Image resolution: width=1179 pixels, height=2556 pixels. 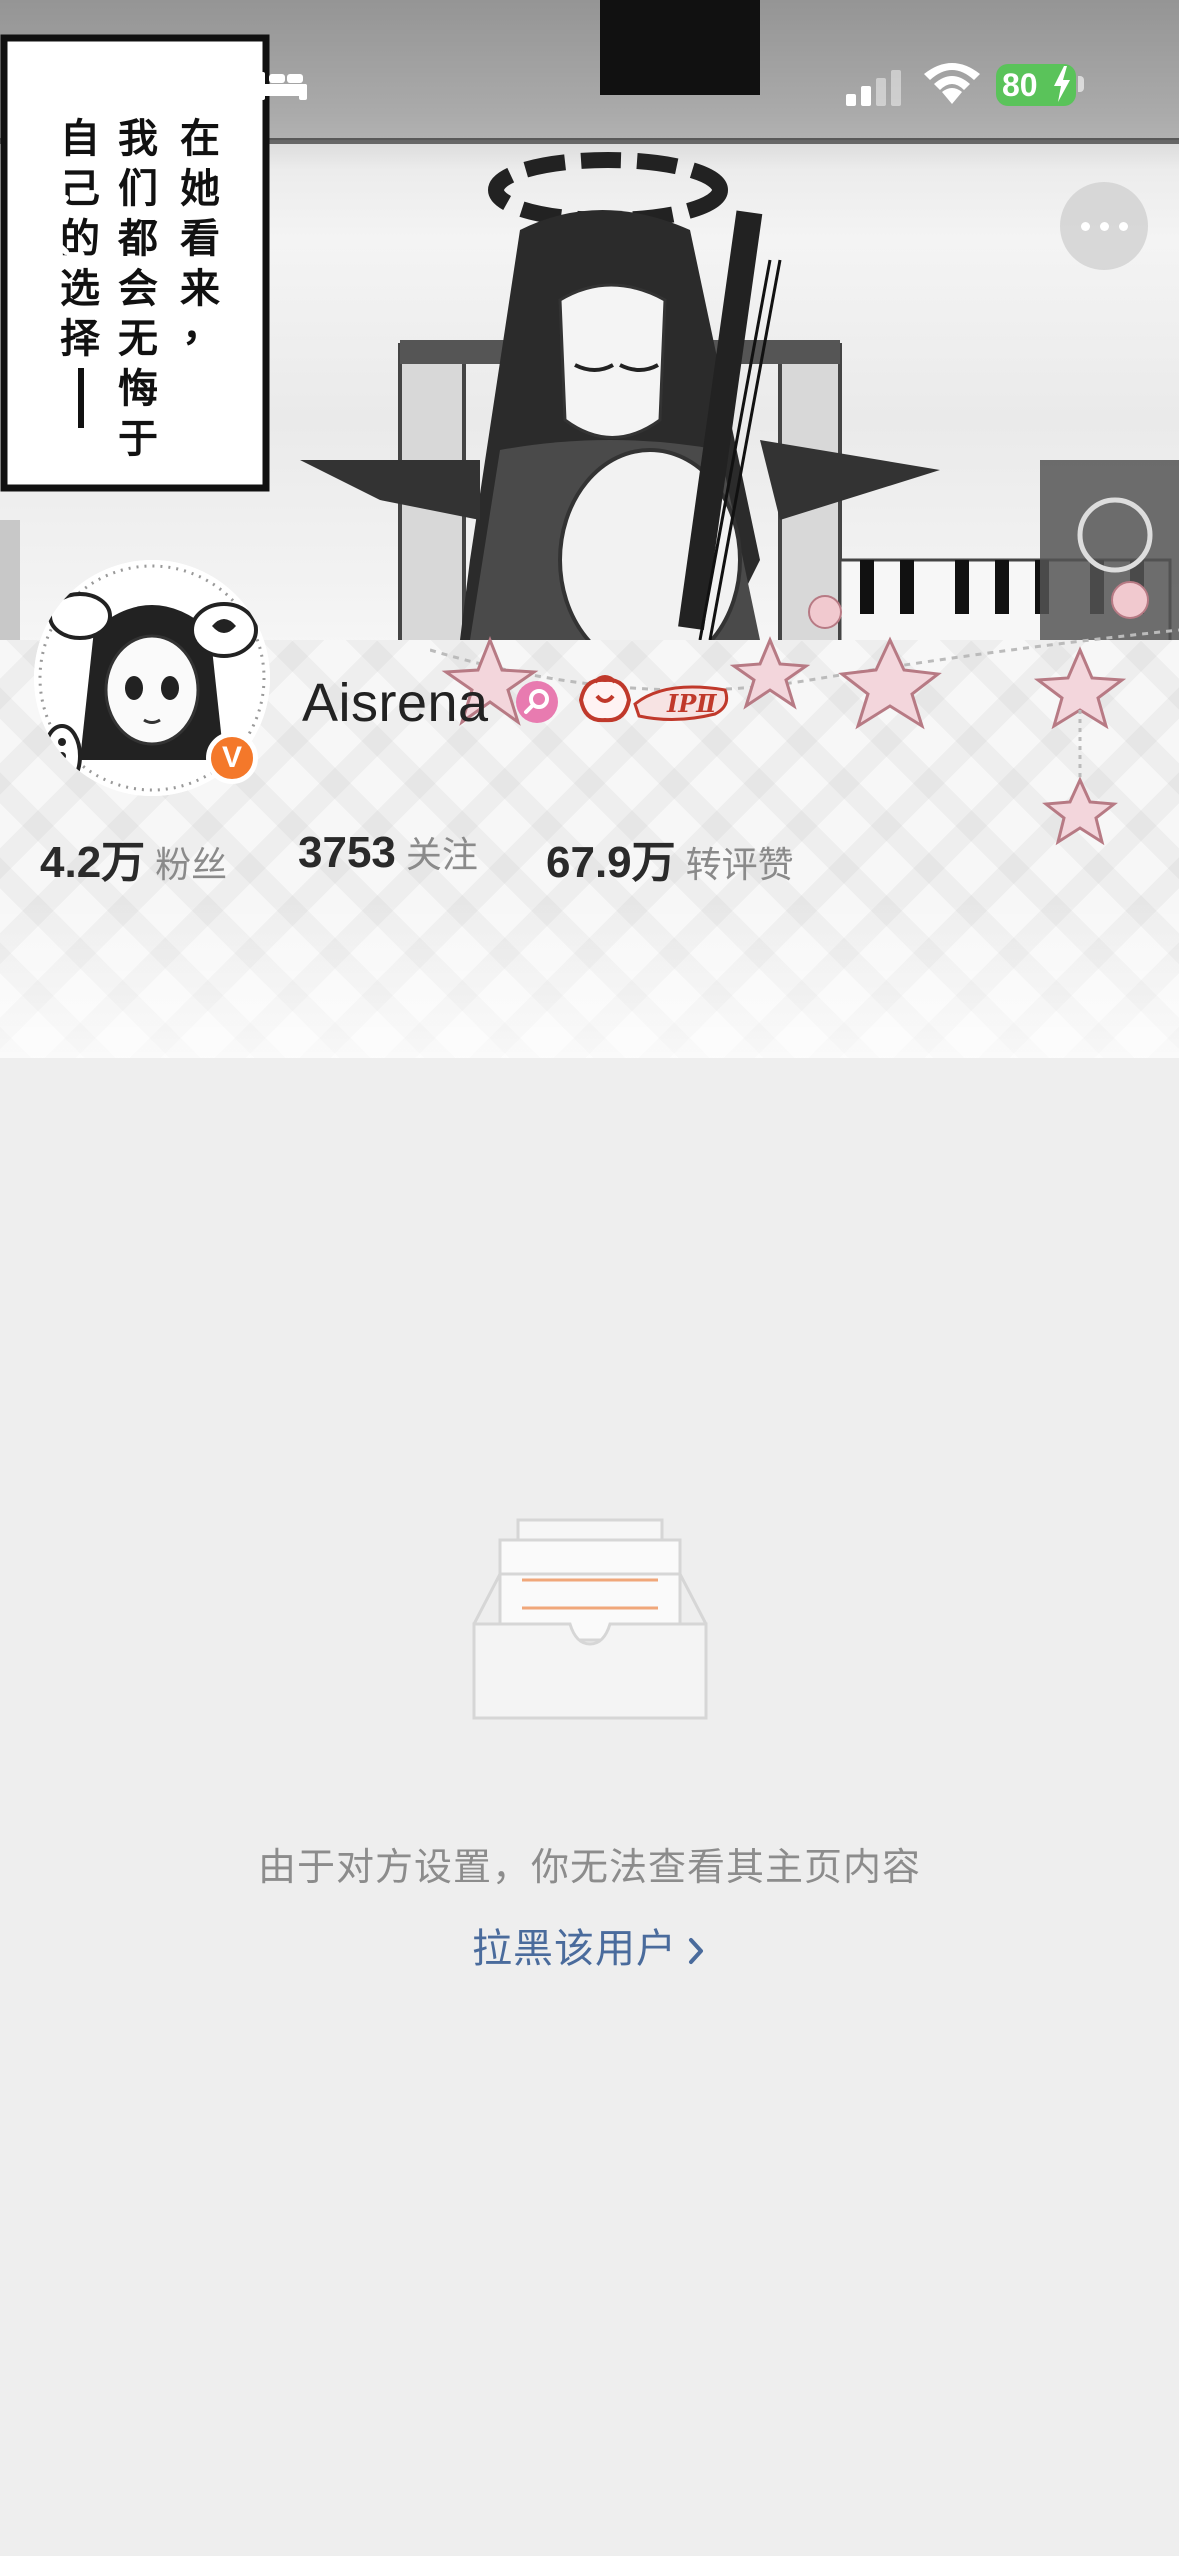 What do you see at coordinates (691, 703) in the screenshot?
I see `badge-text: IPⅡ` at bounding box center [691, 703].